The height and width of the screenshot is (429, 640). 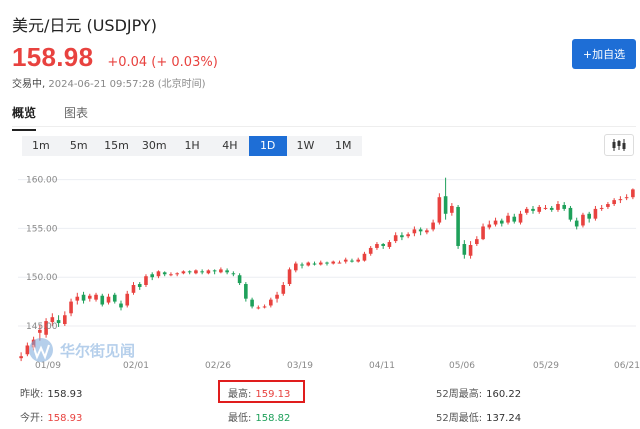 I want to click on x-tick-label: 02/26, so click(x=218, y=365).